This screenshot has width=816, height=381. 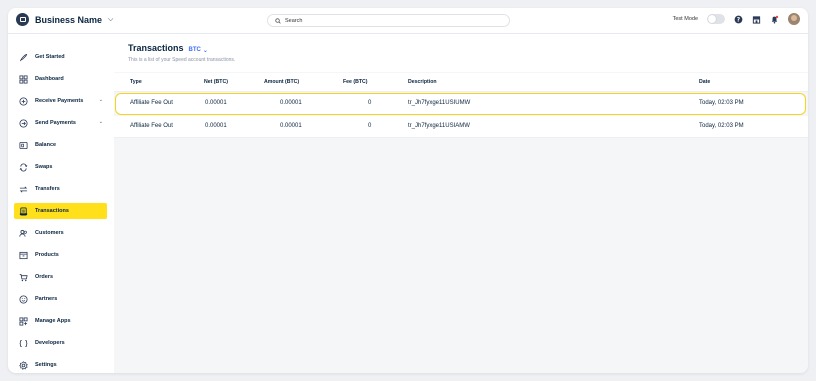 What do you see at coordinates (60, 365) in the screenshot?
I see `sidebar-item-settings: Settings` at bounding box center [60, 365].